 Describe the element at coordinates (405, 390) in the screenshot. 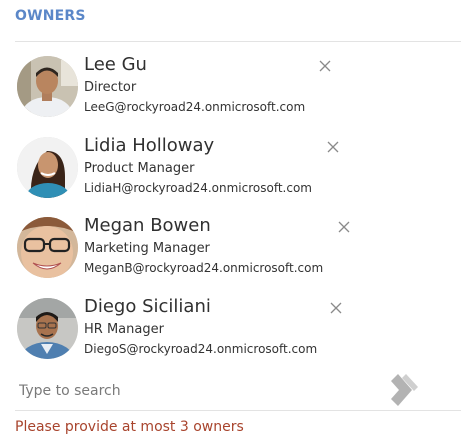

I see `cursor-icon` at that location.